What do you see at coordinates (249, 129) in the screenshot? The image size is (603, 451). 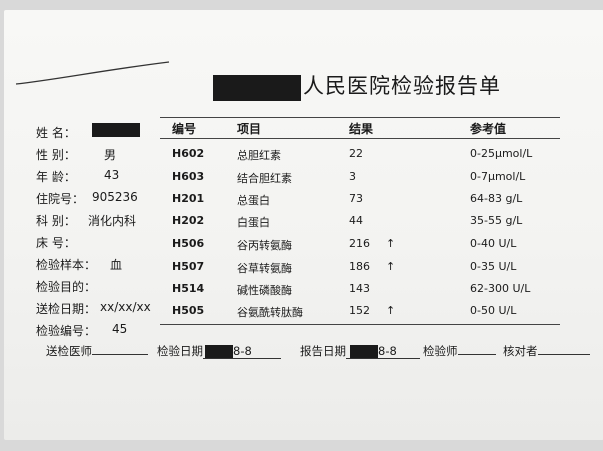 I see `col-header-item: 项目` at bounding box center [249, 129].